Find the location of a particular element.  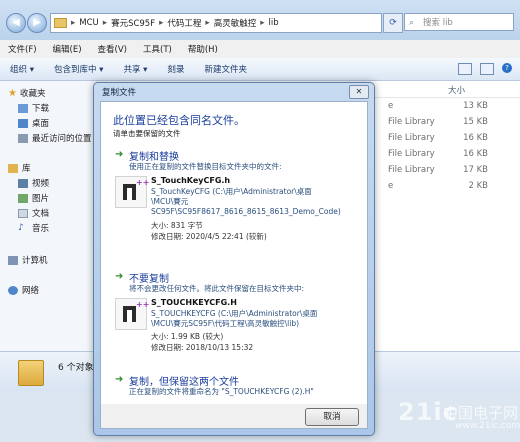

cancel-button: 取消 is located at coordinates (332, 417).